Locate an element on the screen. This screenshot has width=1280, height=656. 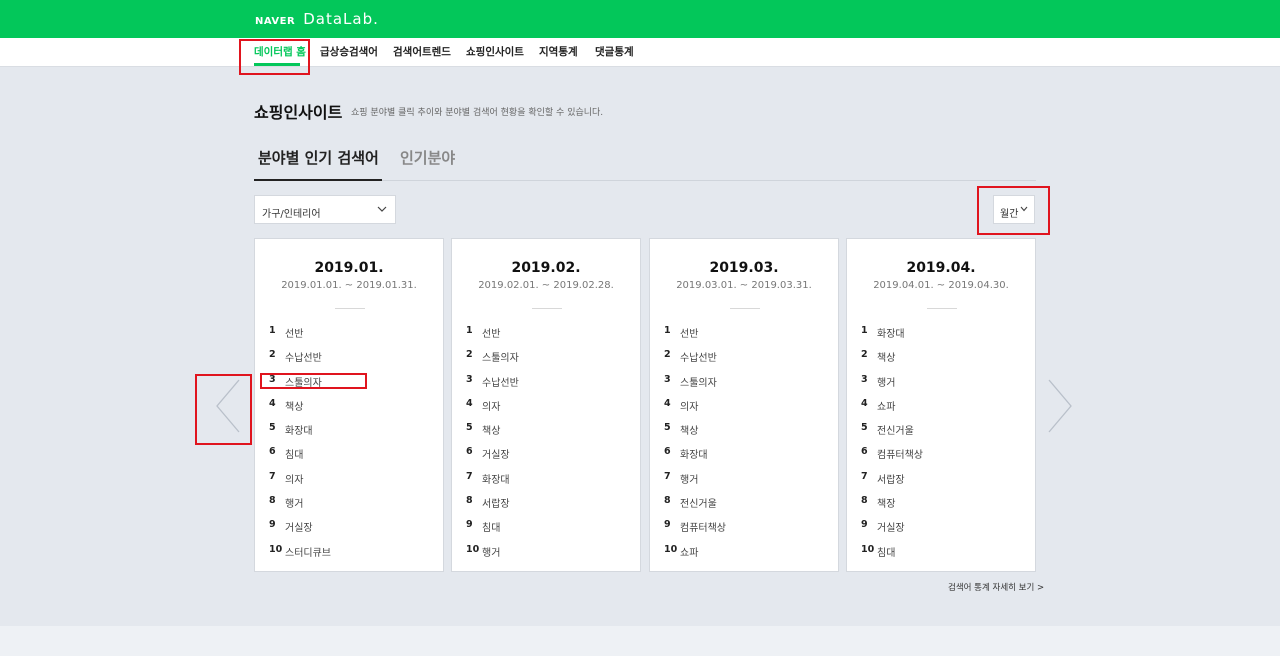
tab-active-indicator is located at coordinates (318, 180).